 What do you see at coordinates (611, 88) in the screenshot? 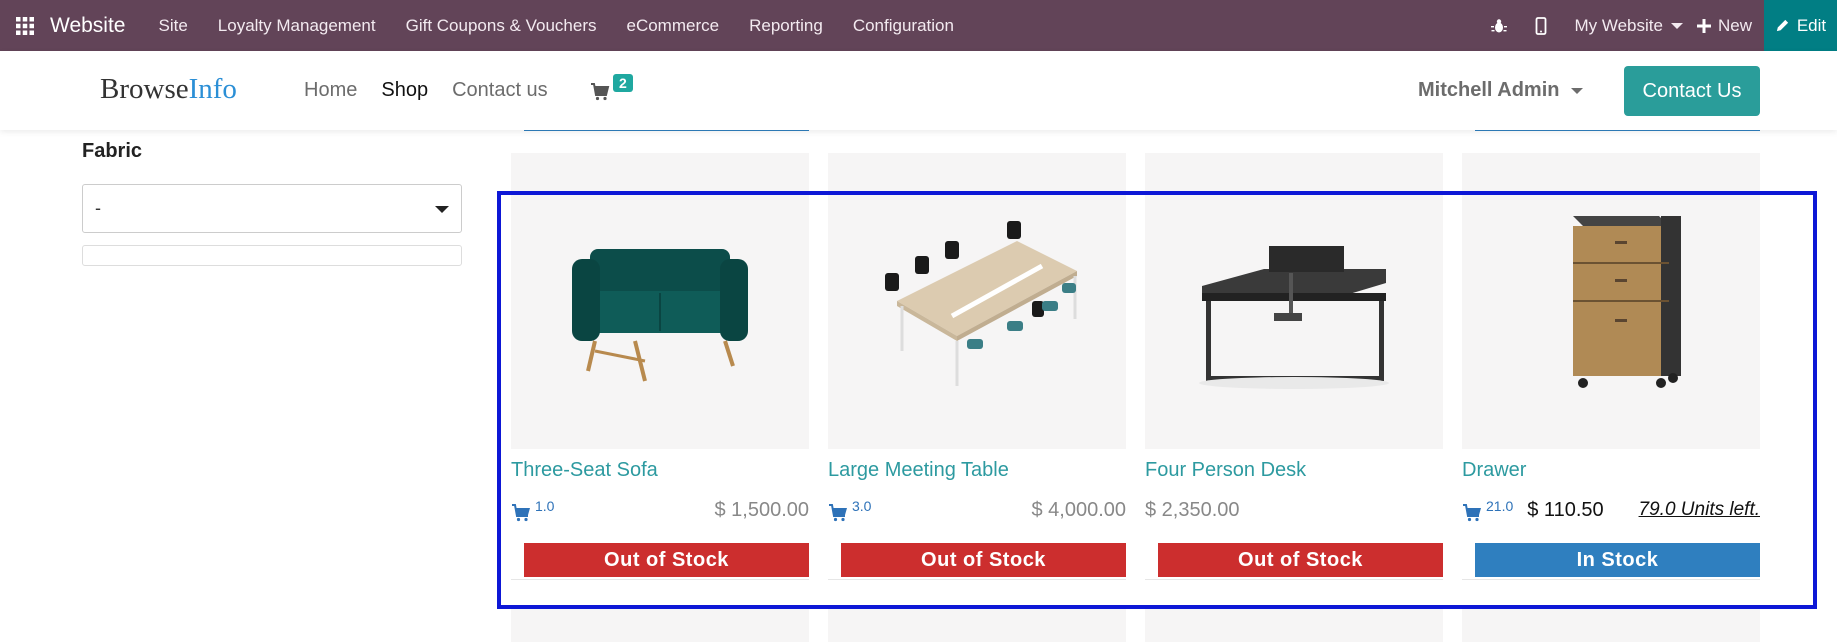
I see `header-cart: 2` at bounding box center [611, 88].